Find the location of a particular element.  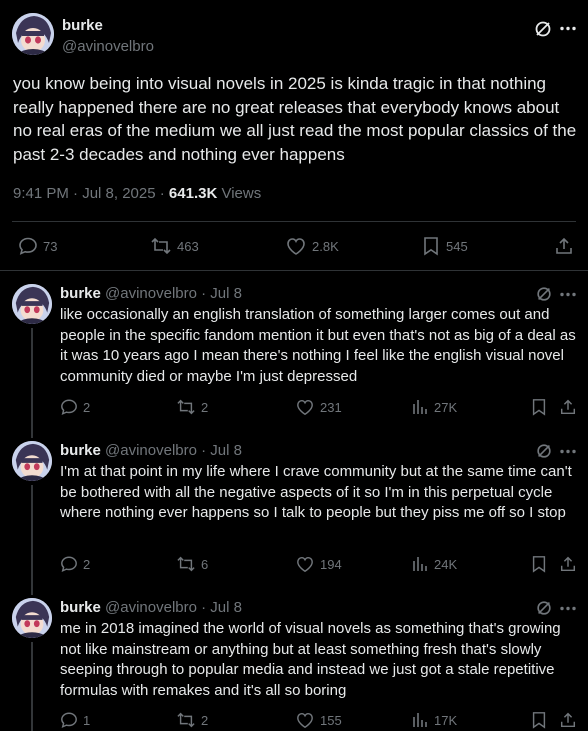

views-button: 24K is located at coordinates (434, 564).